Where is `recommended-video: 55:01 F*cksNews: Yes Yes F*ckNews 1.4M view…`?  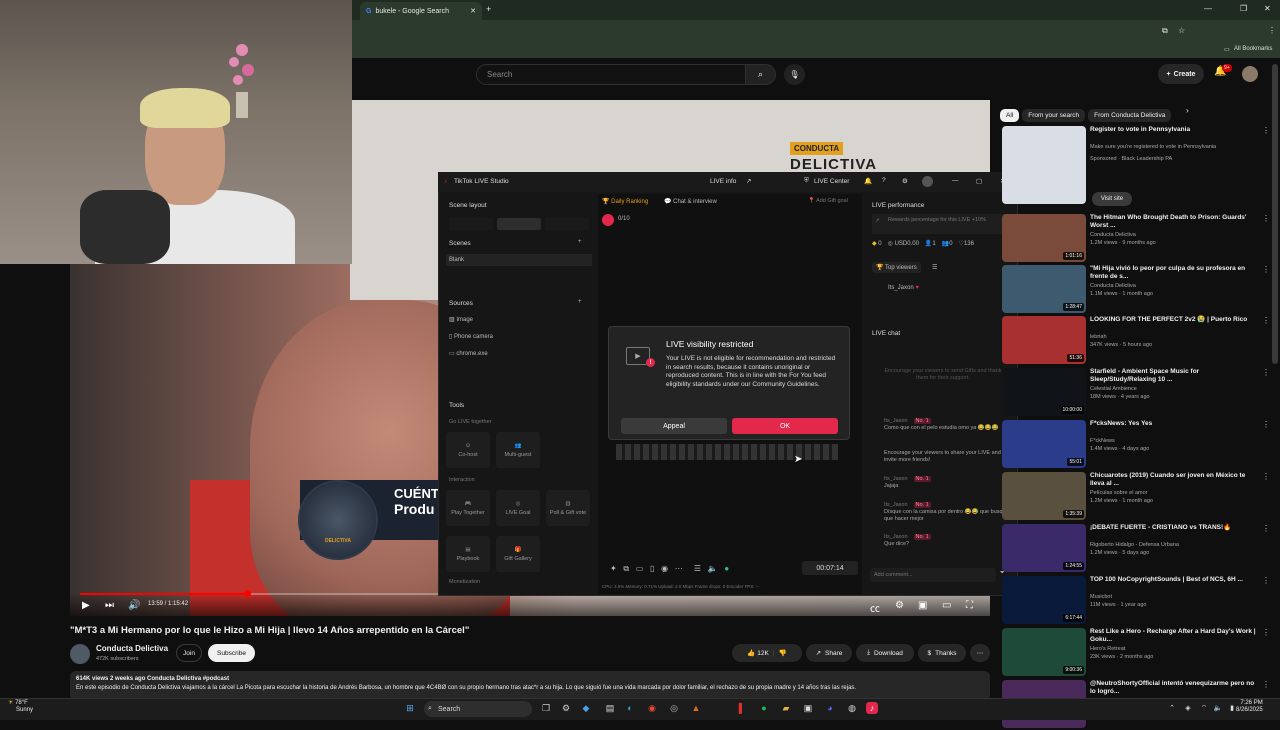 recommended-video: 55:01 F*cksNews: Yes Yes F*ckNews 1.4M view… is located at coordinates (1136, 445).